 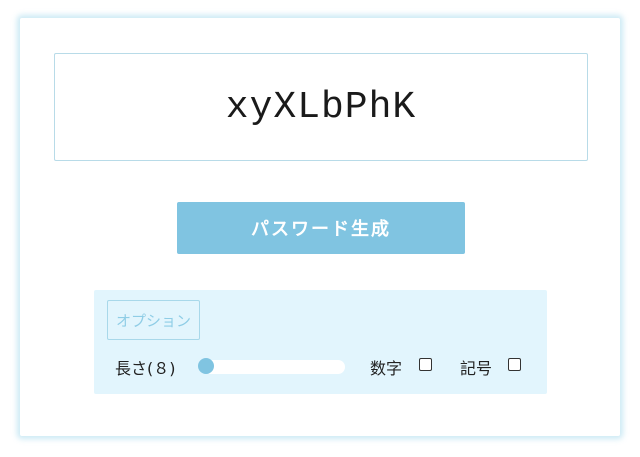 I want to click on length-slider-track, so click(x=274, y=367).